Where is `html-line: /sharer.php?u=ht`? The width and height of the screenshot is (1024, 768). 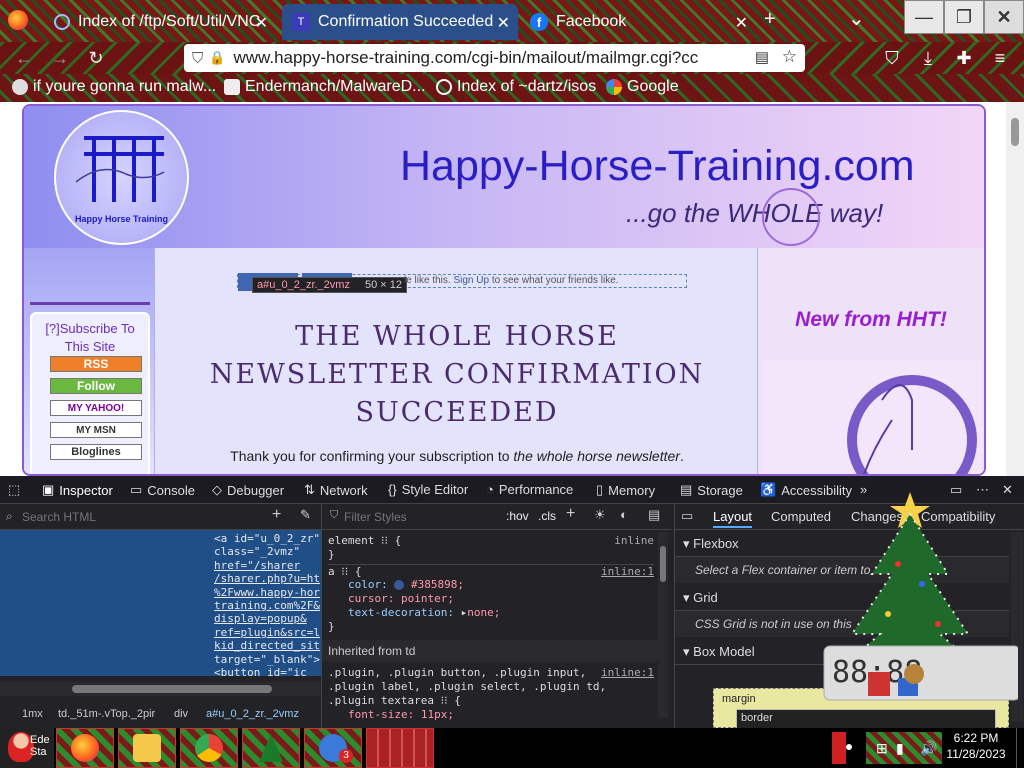
html-line: /sharer.php?u=ht is located at coordinates (267, 578).